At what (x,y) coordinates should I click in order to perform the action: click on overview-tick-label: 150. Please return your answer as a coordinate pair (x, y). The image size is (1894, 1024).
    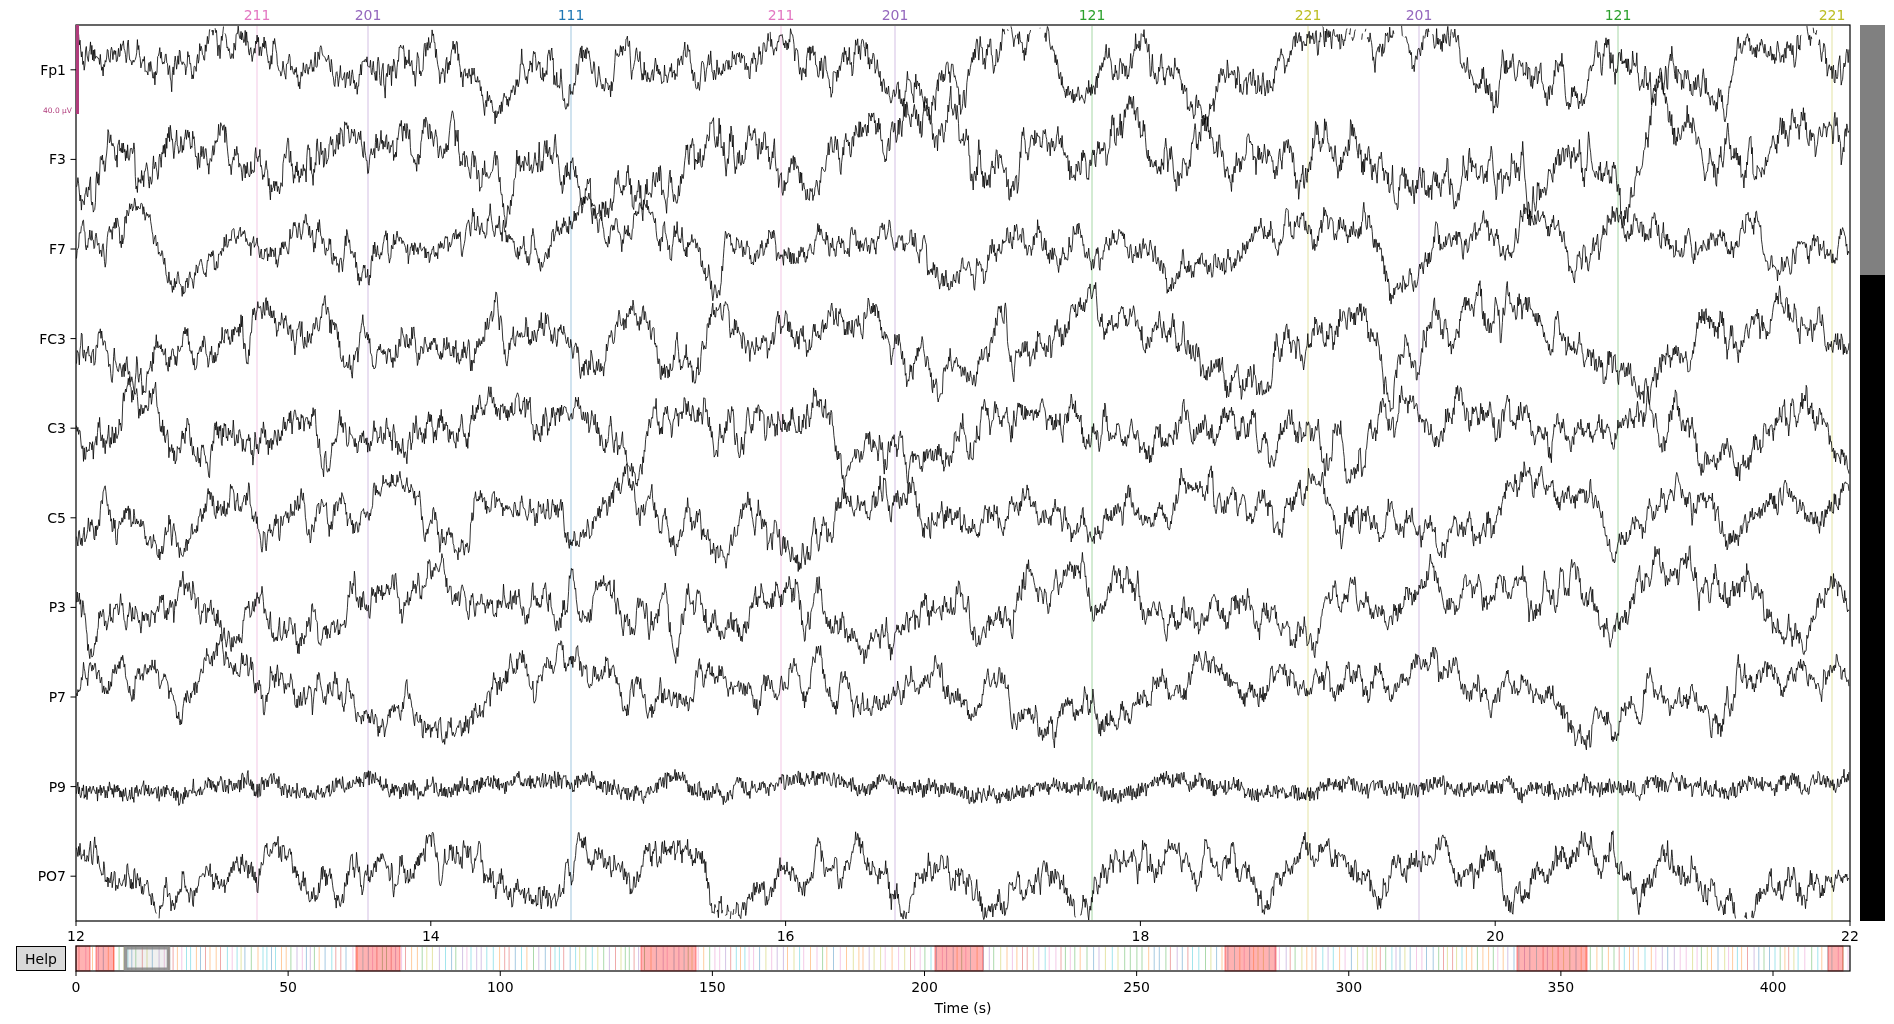
    Looking at the image, I should click on (712, 987).